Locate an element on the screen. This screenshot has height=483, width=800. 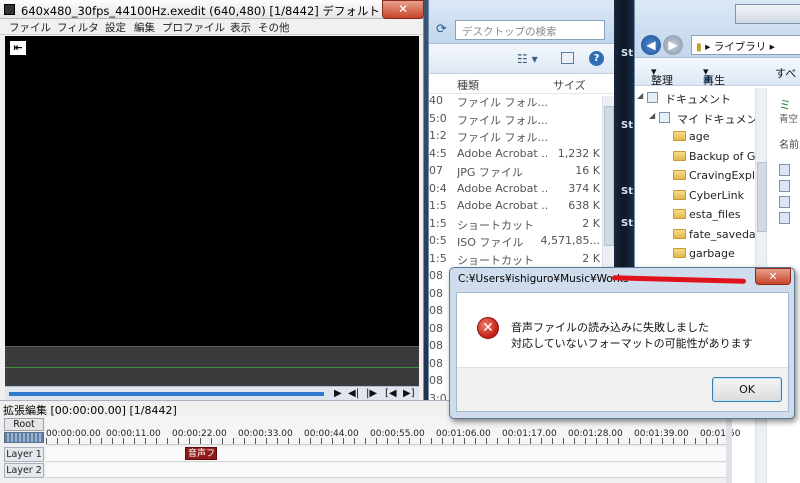
tree-item: esta_files is located at coordinates (695, 215).